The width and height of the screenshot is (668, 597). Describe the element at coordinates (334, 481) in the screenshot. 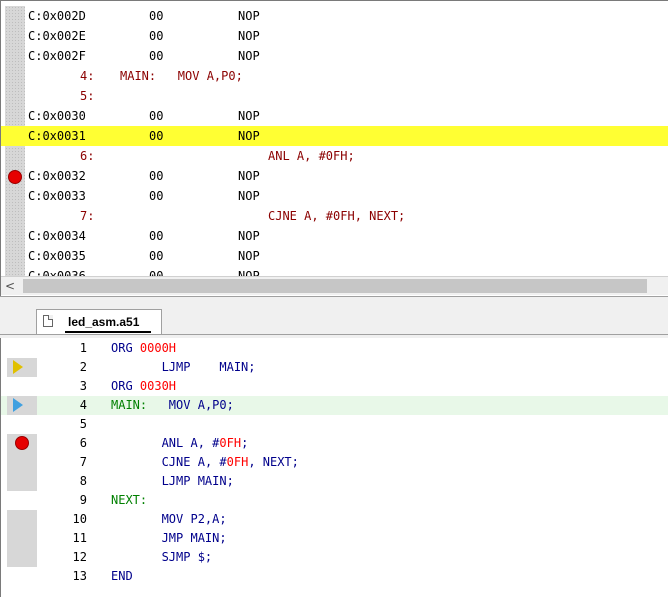

I see `editor-line-8: 8 LJMP MAIN;` at that location.